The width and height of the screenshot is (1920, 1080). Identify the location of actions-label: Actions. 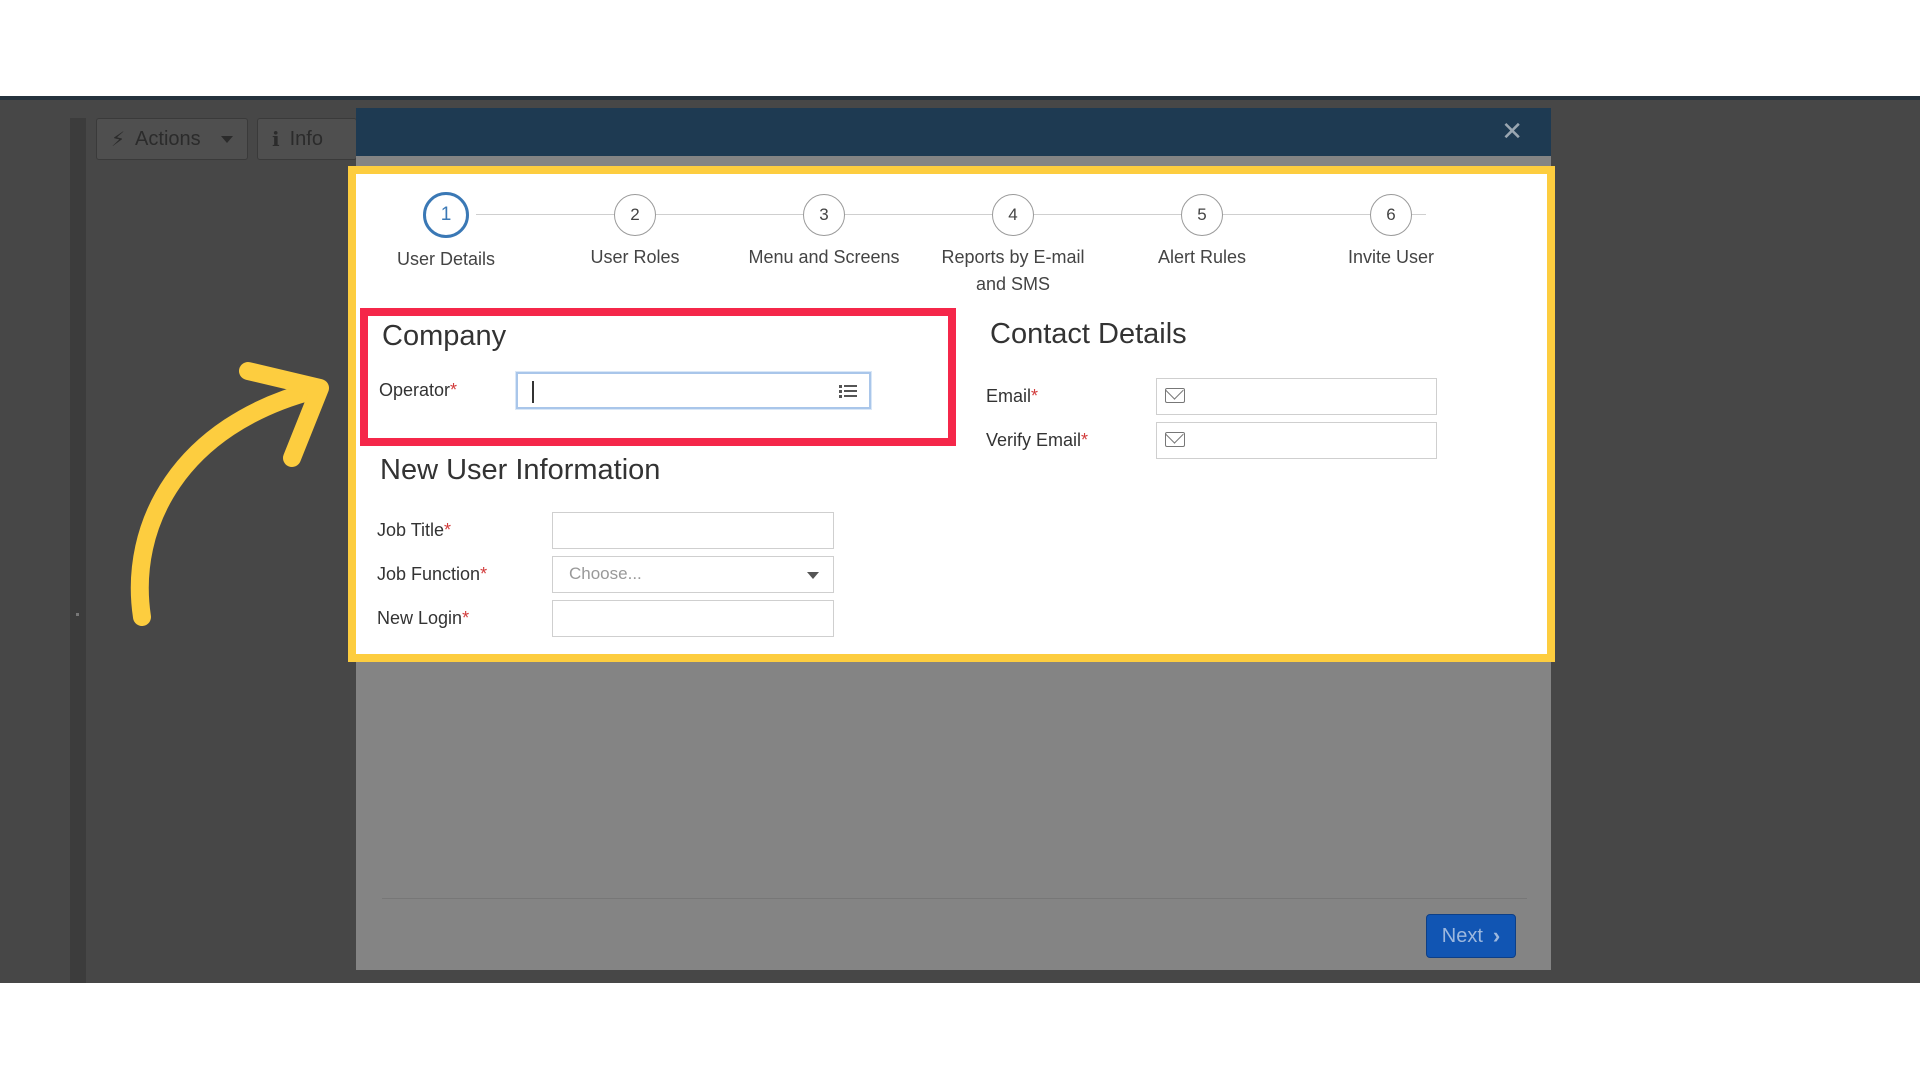
(168, 138).